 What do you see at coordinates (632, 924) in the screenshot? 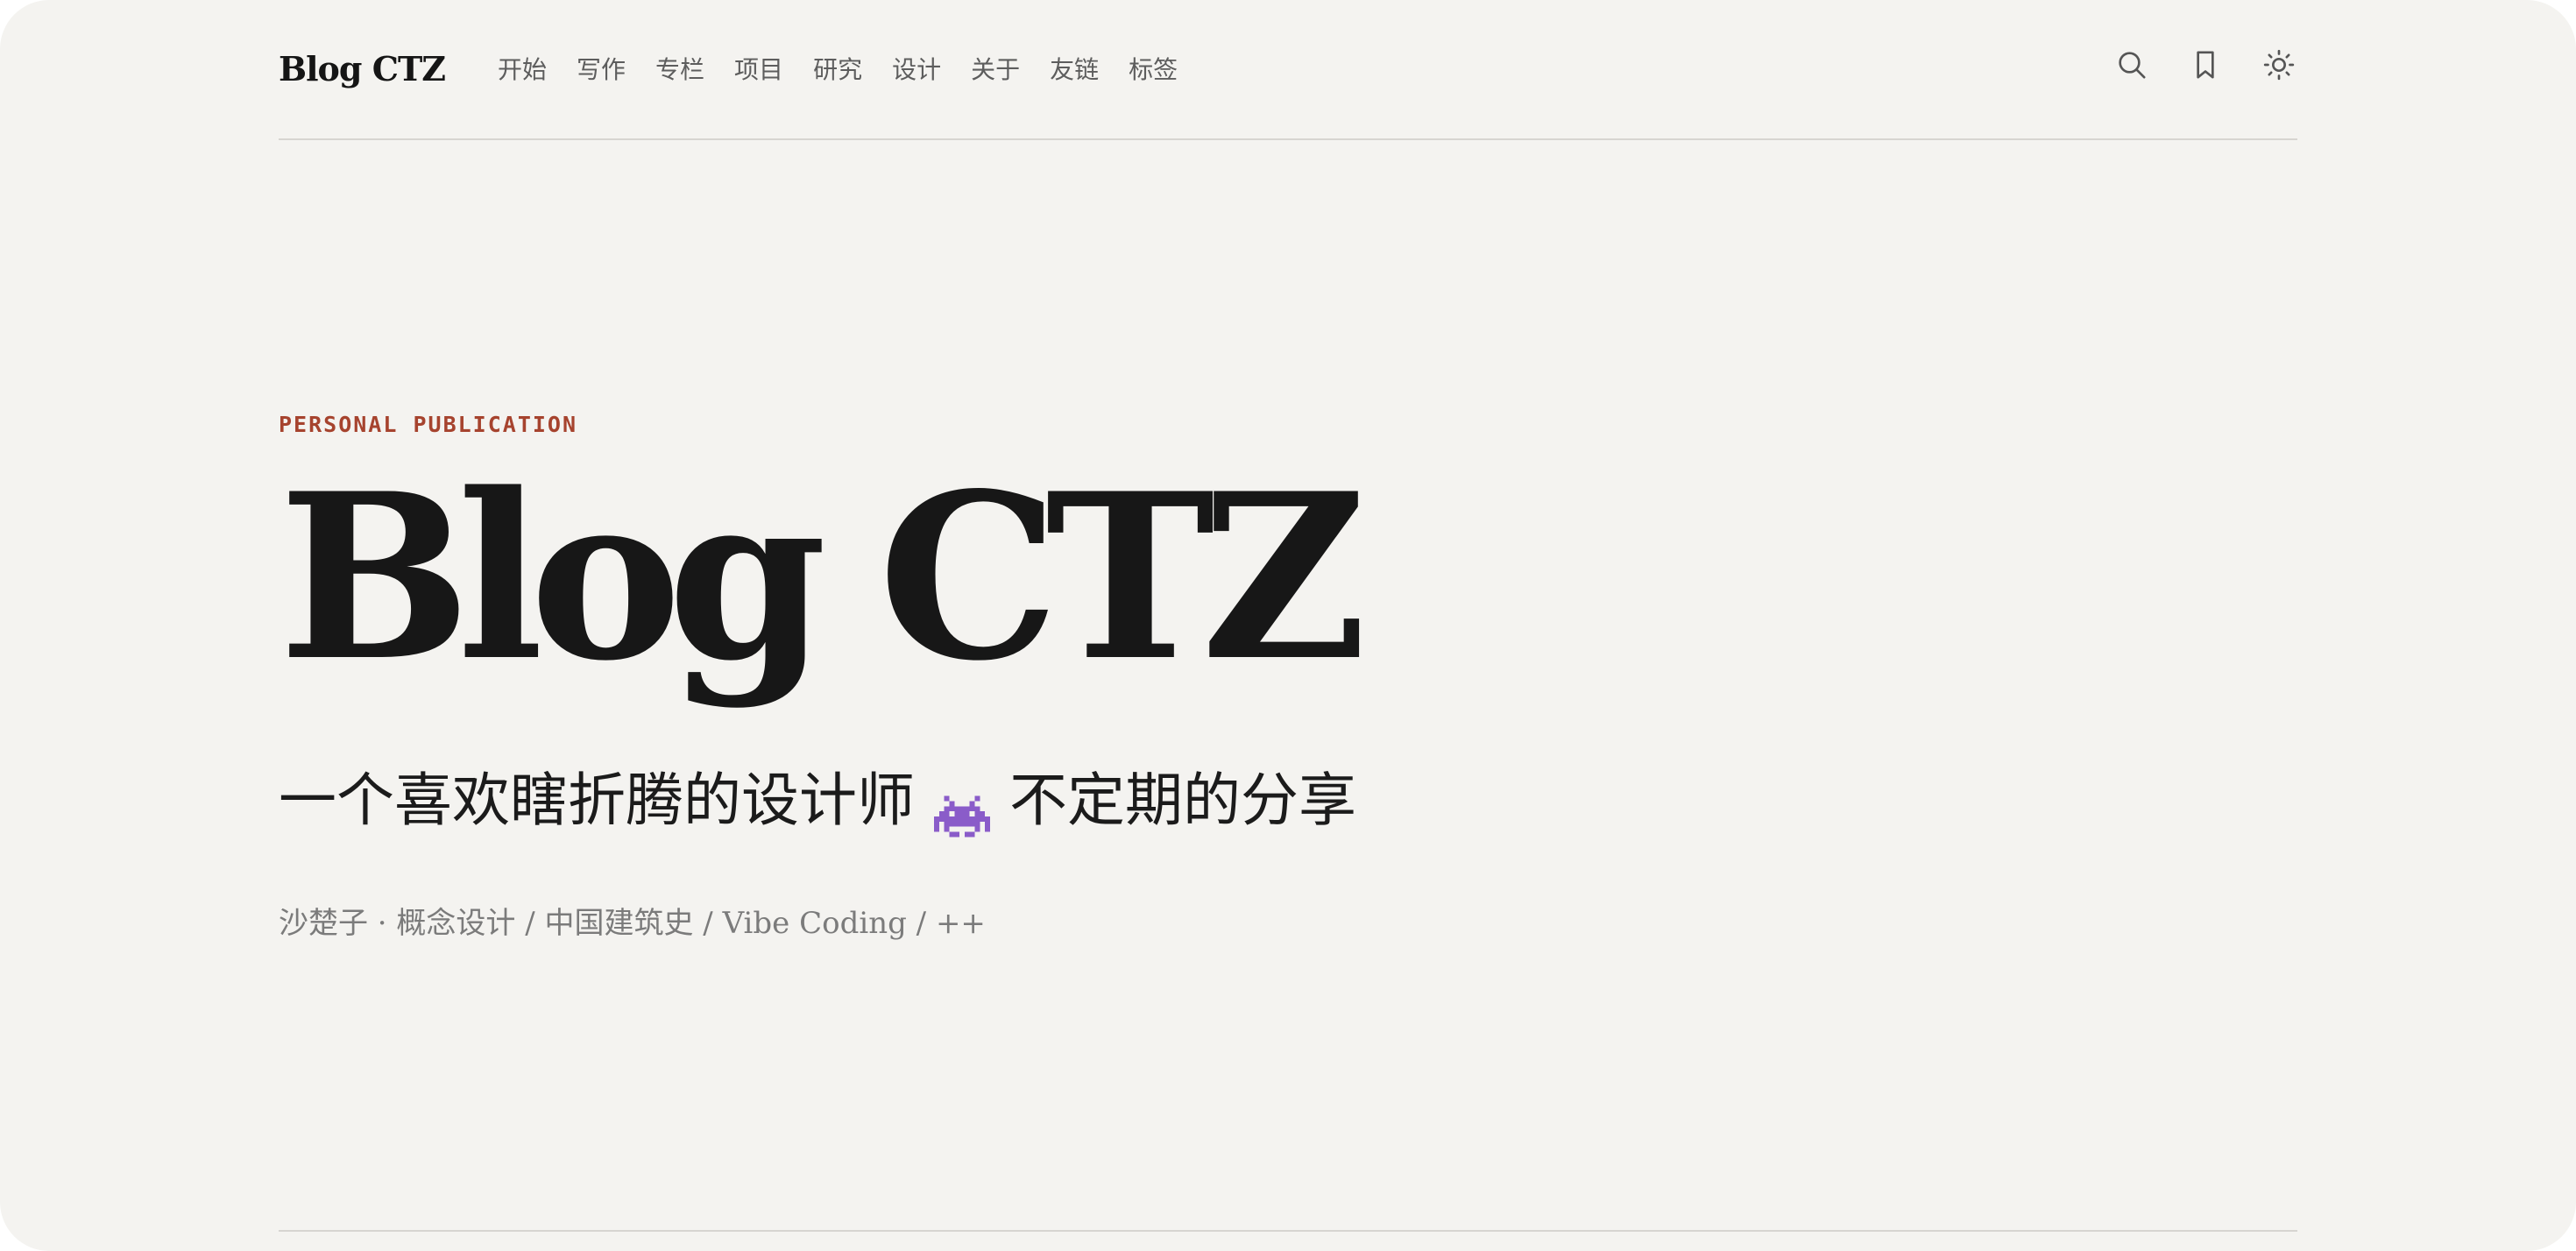
I see `hero-meta-line: 沙楚子 · 概念设计 / 中国建筑史 / Vibe Coding / ++` at bounding box center [632, 924].